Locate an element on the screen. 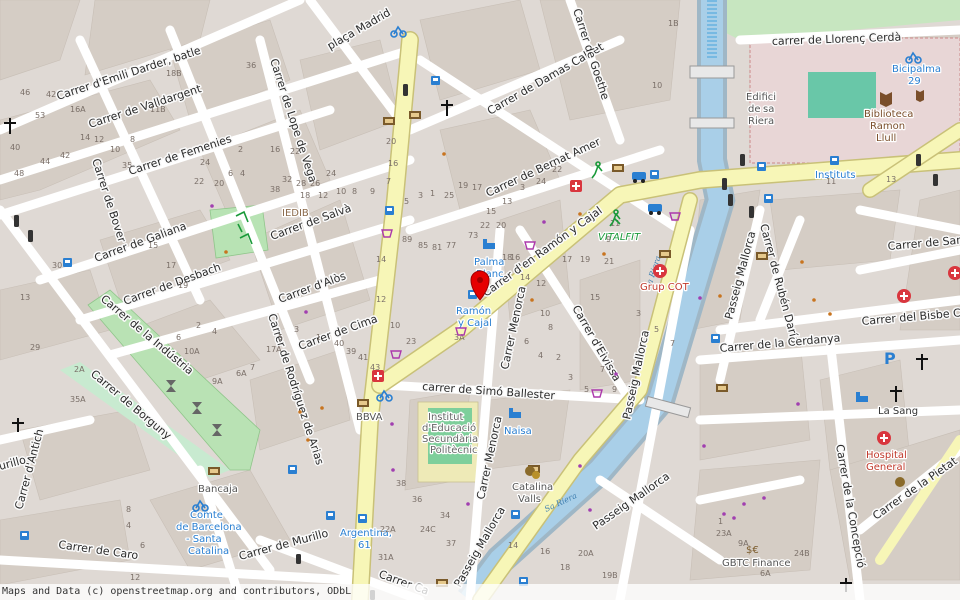 The height and width of the screenshot is (600, 960). poi-label-catalina-valls-2: Valls is located at coordinates (529, 499).